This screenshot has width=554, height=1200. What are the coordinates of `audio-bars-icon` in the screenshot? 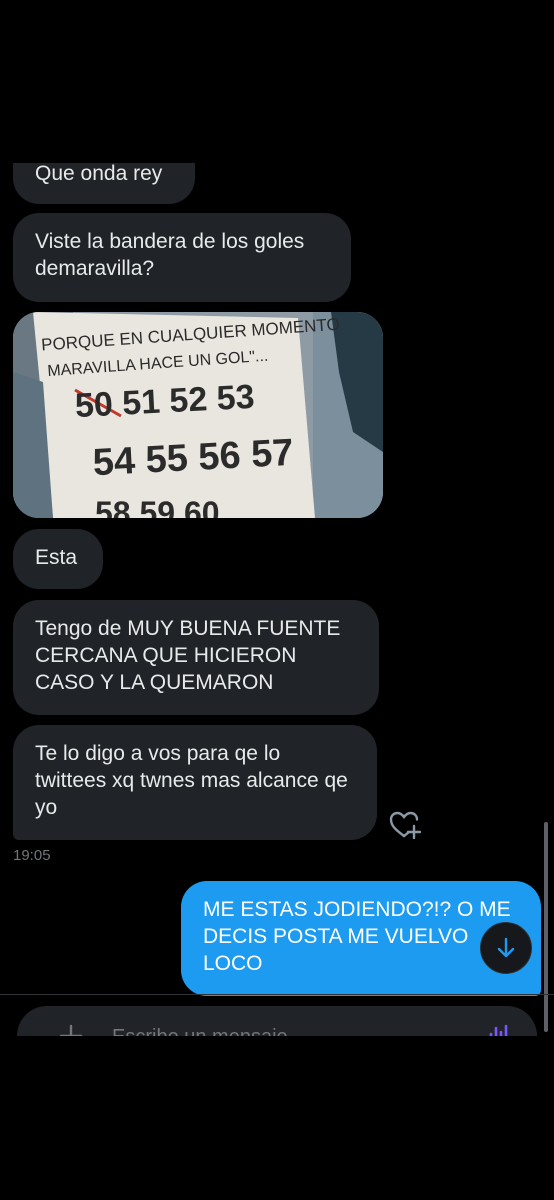 It's located at (499, 1029).